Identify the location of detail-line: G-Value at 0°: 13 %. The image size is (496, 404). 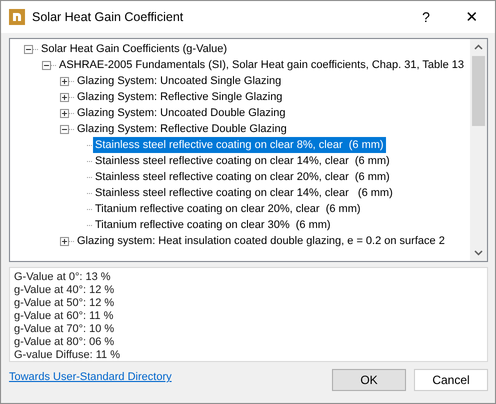
(63, 277).